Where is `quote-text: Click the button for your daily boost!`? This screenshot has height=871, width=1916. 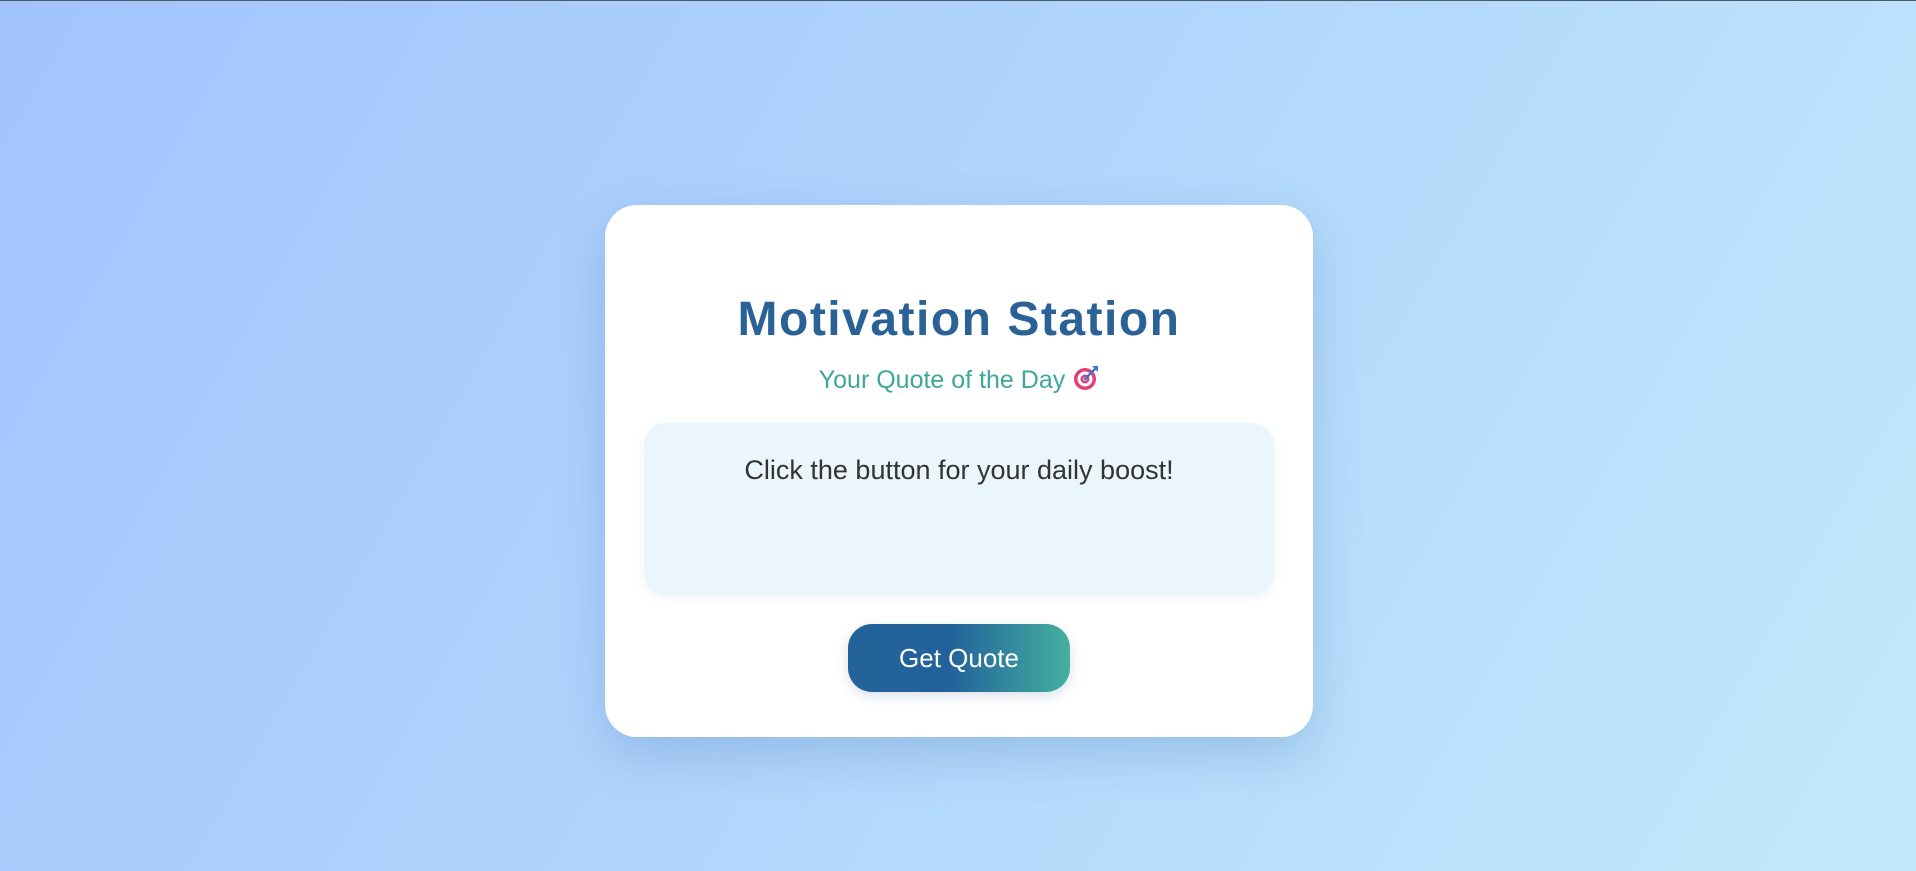 quote-text: Click the button for your daily boost! is located at coordinates (959, 470).